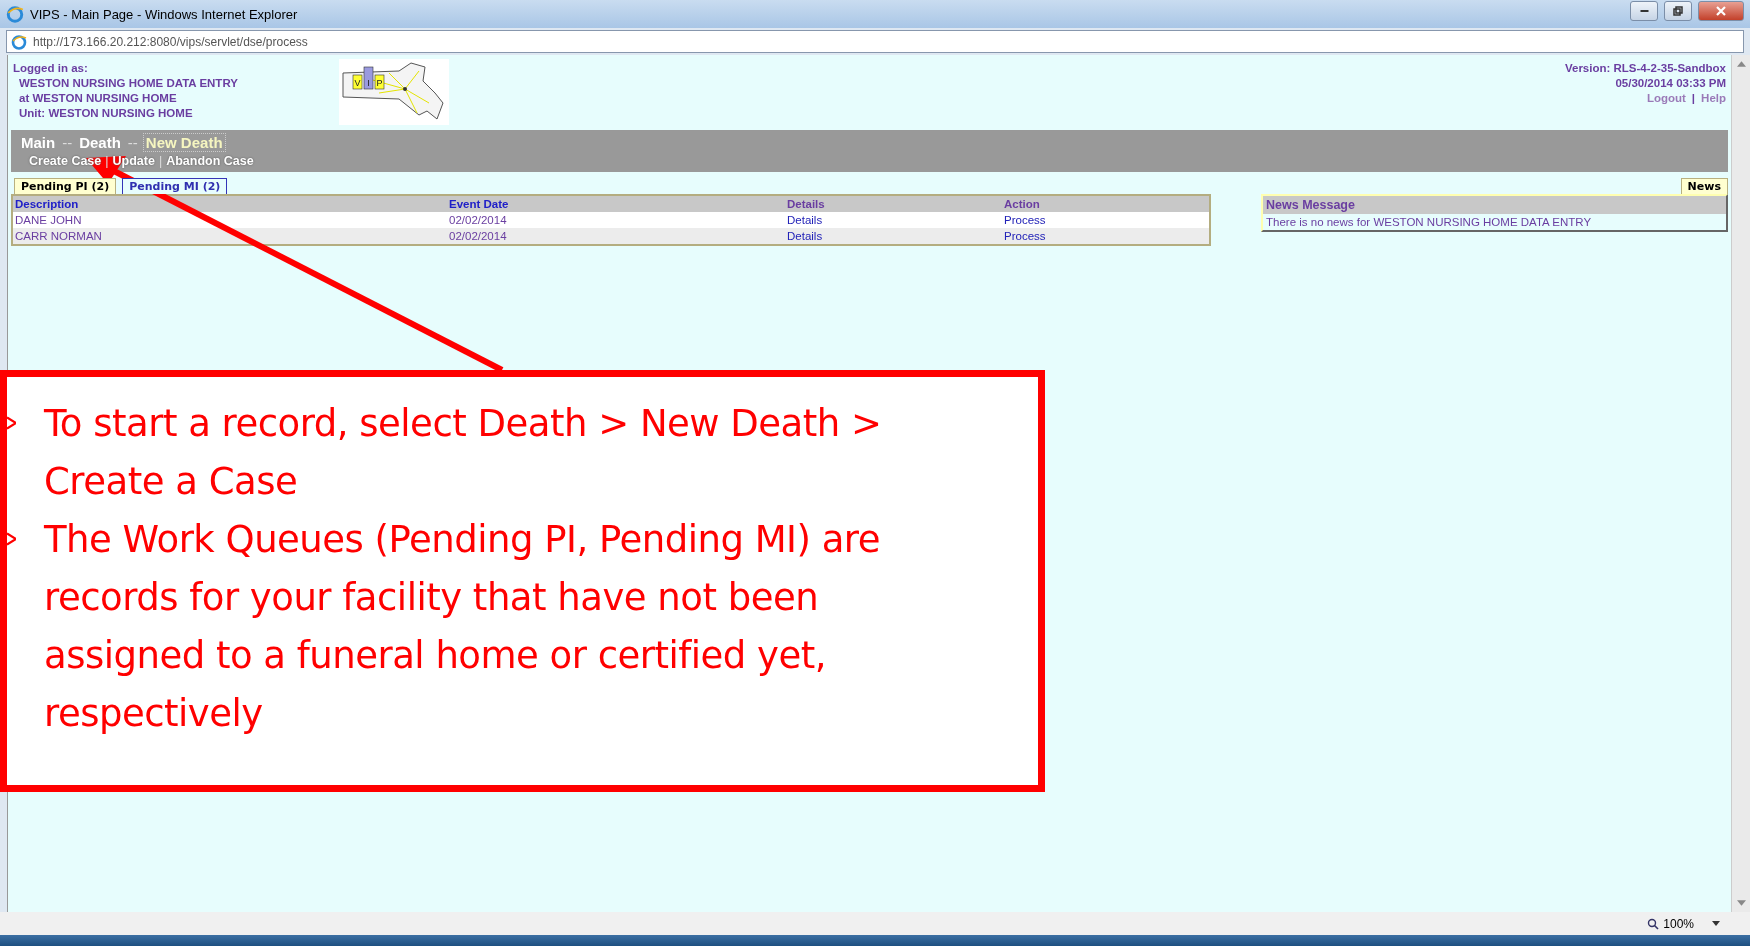 Image resolution: width=1750 pixels, height=946 pixels. I want to click on version-text: Version: RLS-4-2-35-Sandbox, so click(1645, 68).